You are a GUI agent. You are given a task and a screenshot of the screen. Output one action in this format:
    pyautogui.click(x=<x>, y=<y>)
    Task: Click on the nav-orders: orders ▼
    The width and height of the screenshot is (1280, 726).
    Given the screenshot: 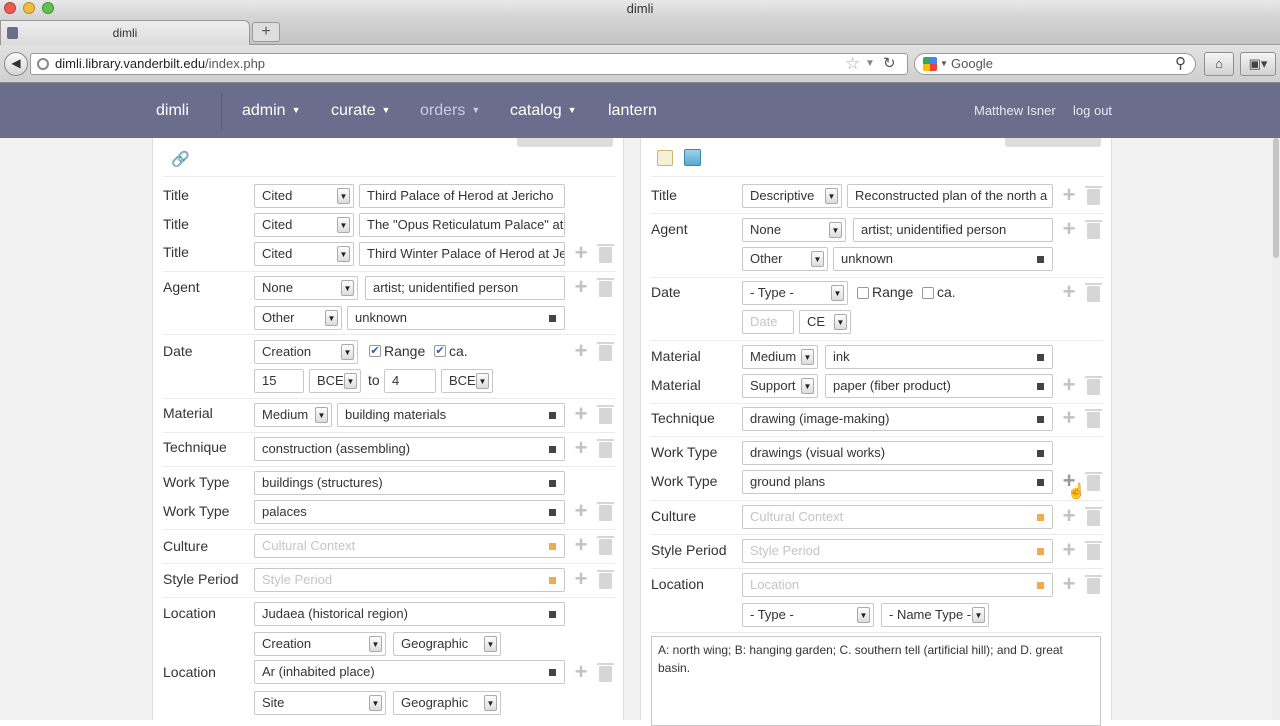 What is the action you would take?
    pyautogui.click(x=450, y=110)
    